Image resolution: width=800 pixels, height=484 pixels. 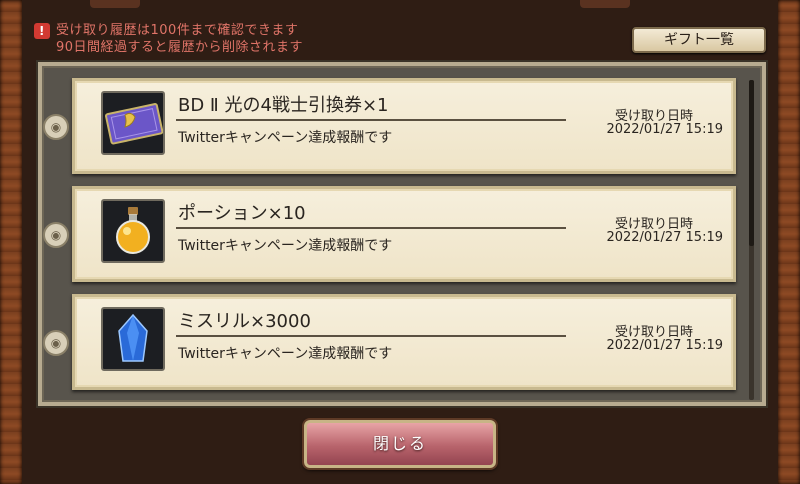 I want to click on ticket-icon, so click(x=133, y=123).